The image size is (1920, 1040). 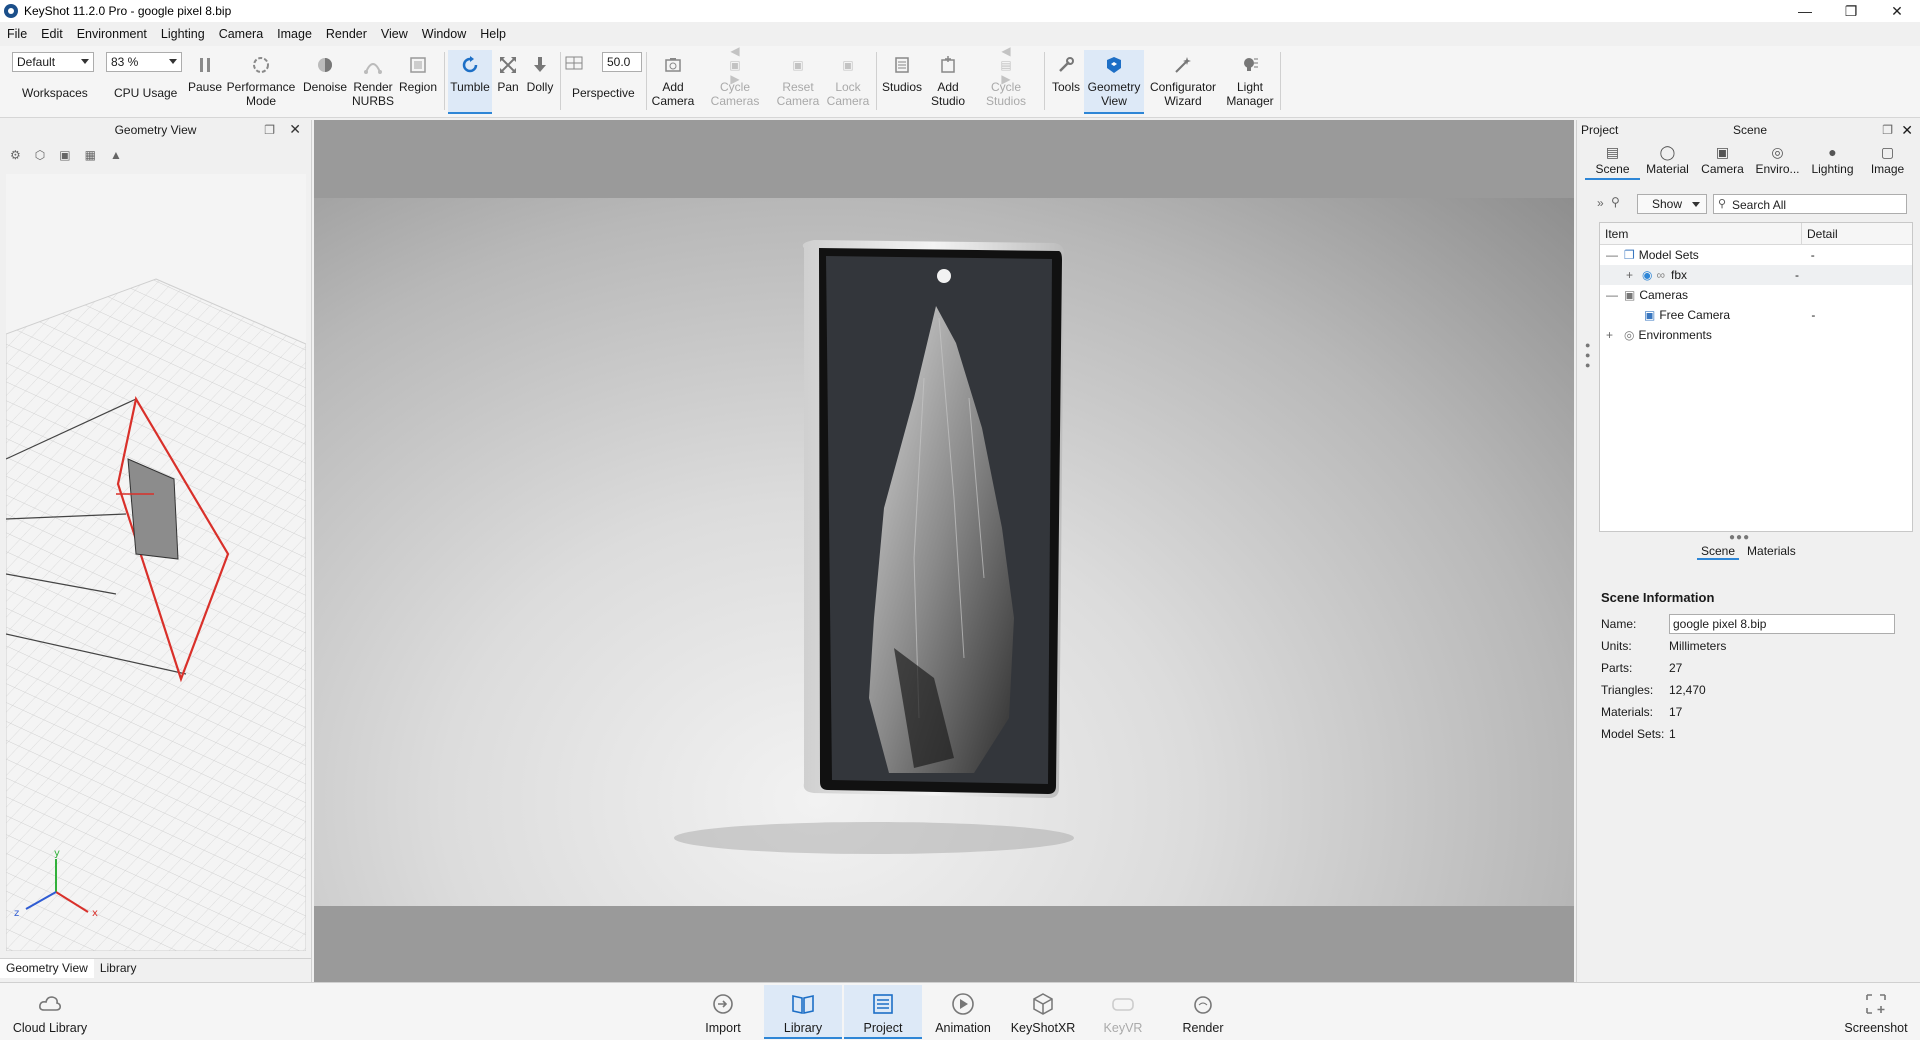 I want to click on close-window-button: ✕, so click(x=1897, y=11).